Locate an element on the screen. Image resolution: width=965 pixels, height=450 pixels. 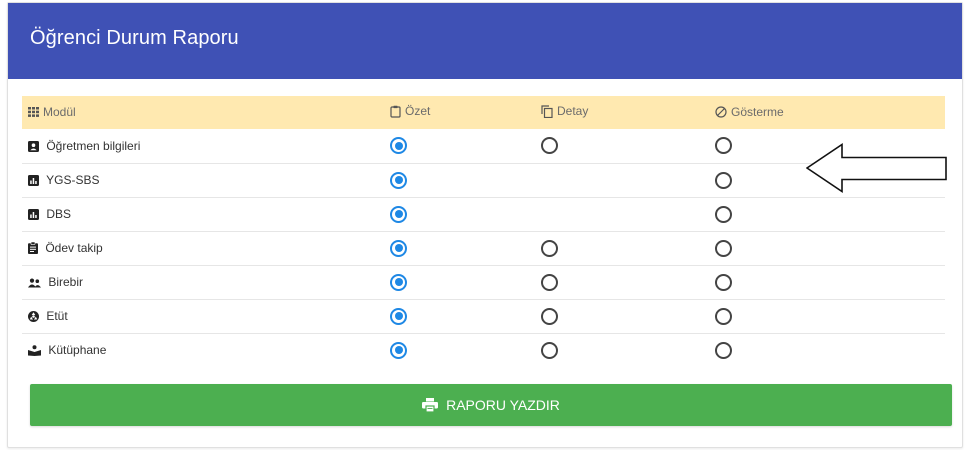
table-row: Ödev takip is located at coordinates (483, 248).